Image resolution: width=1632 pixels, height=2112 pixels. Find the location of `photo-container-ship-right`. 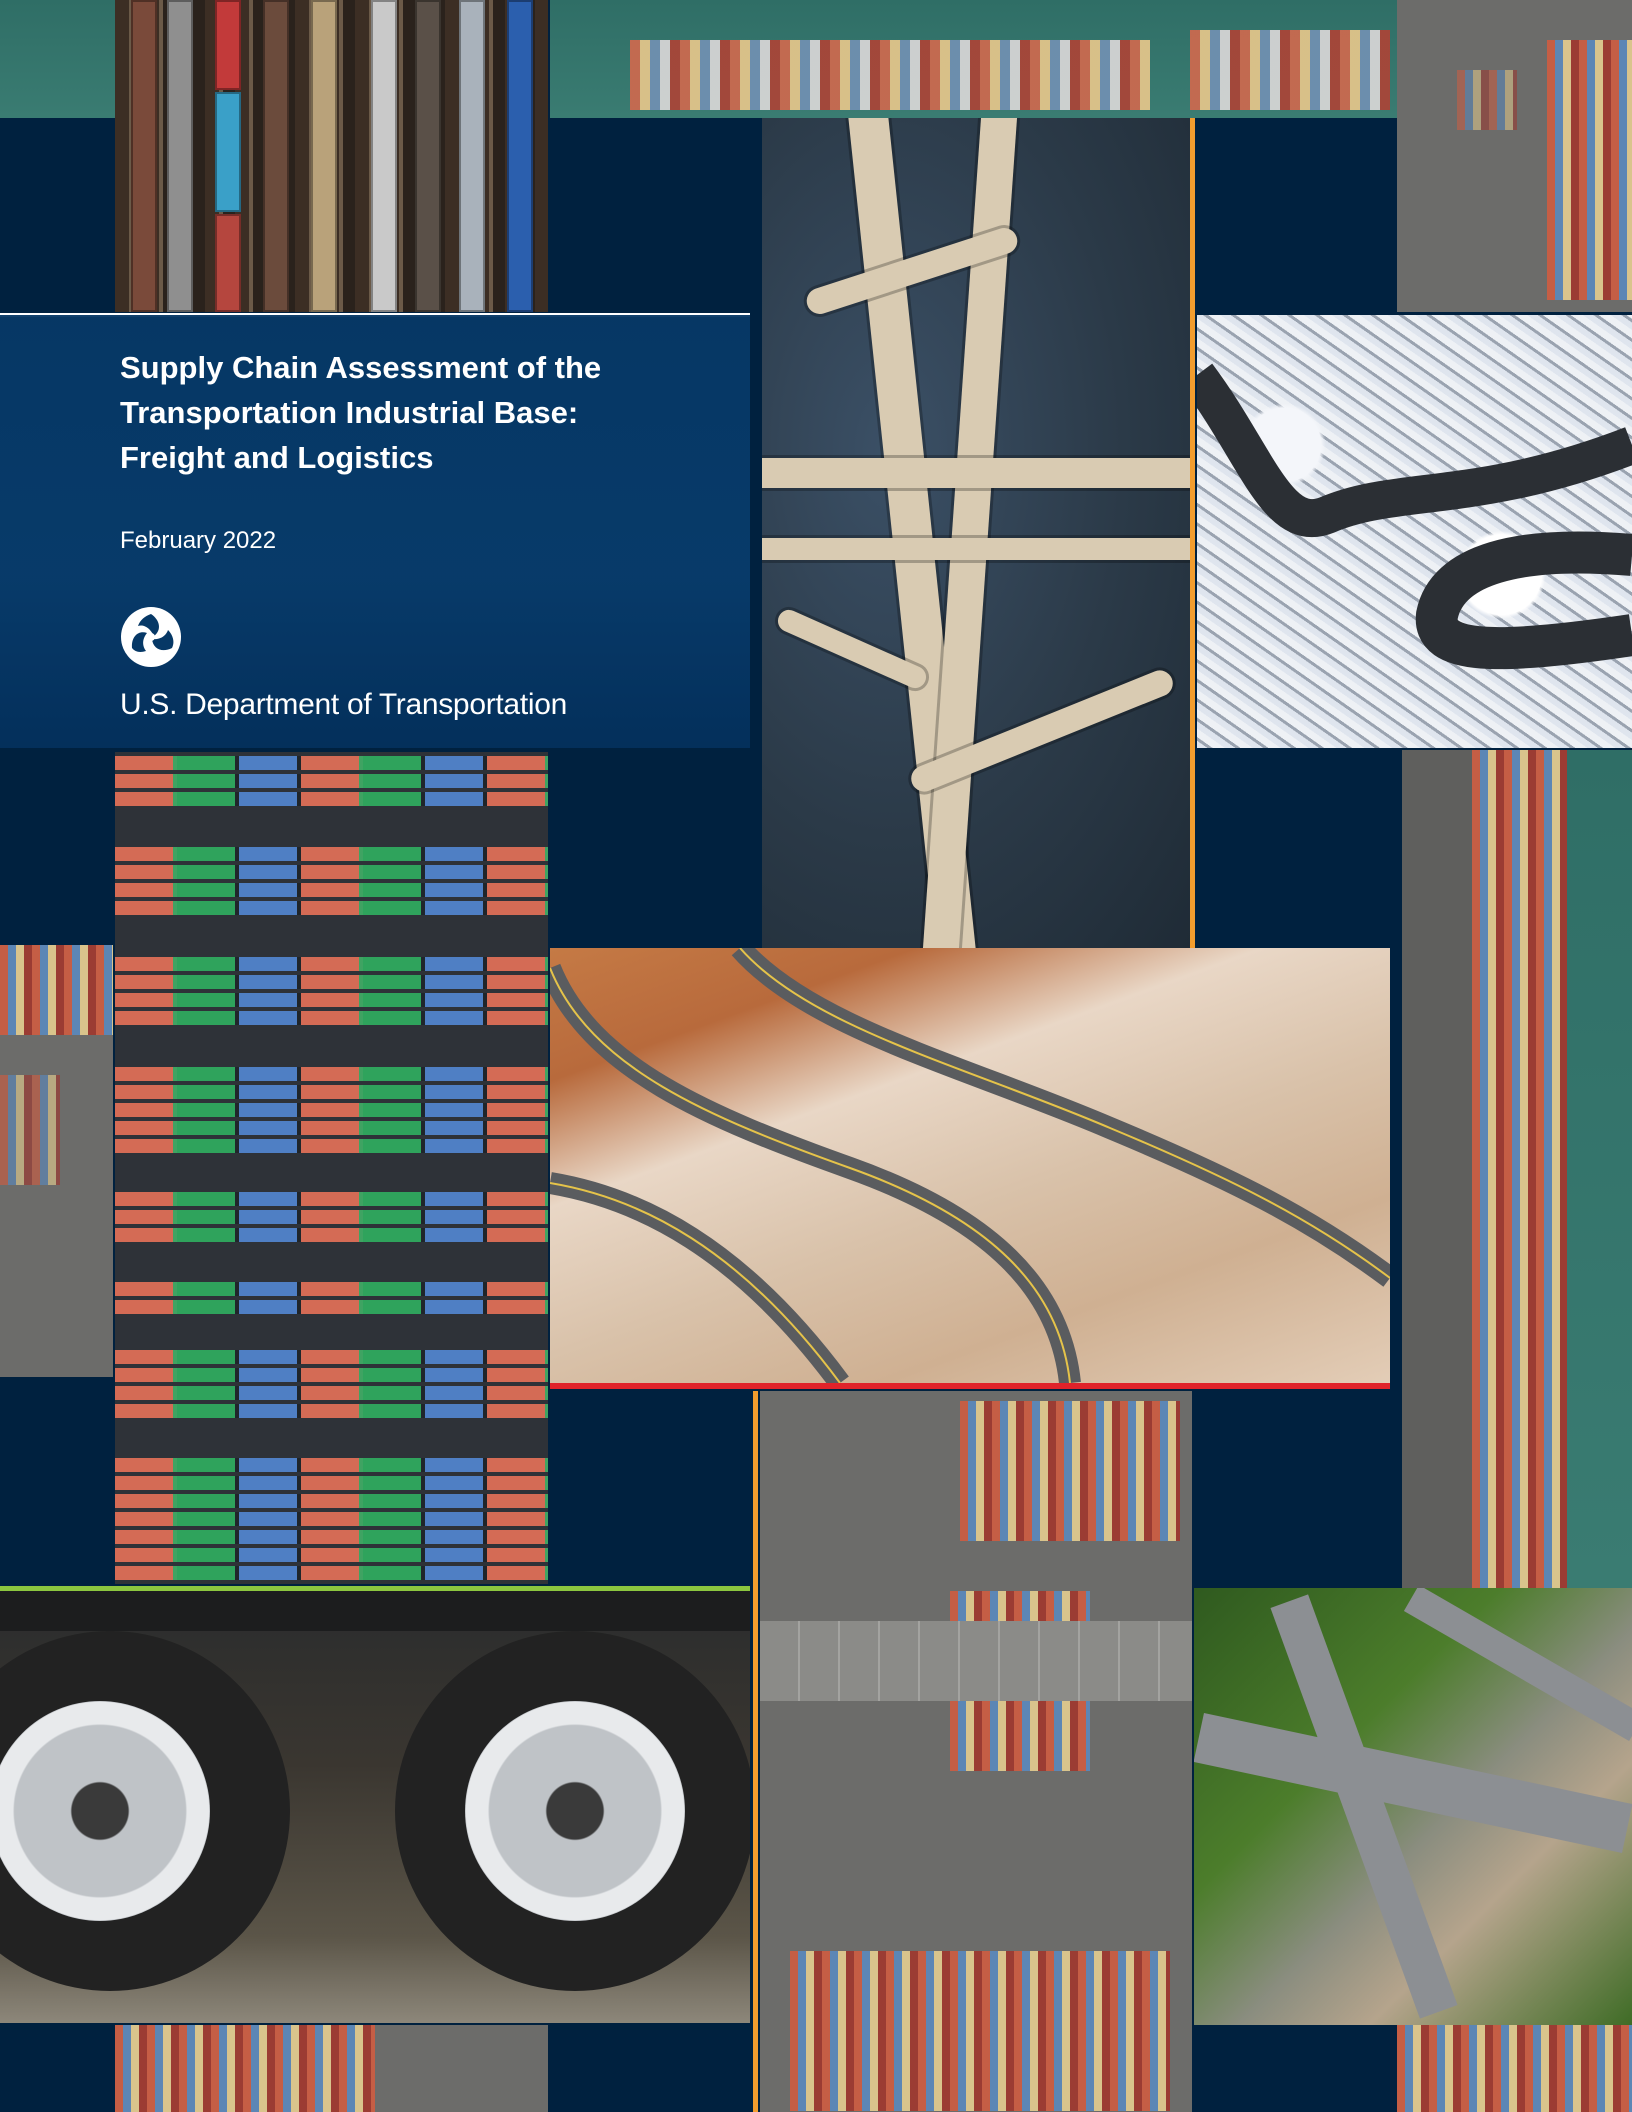

photo-container-ship-right is located at coordinates (1517, 1169).